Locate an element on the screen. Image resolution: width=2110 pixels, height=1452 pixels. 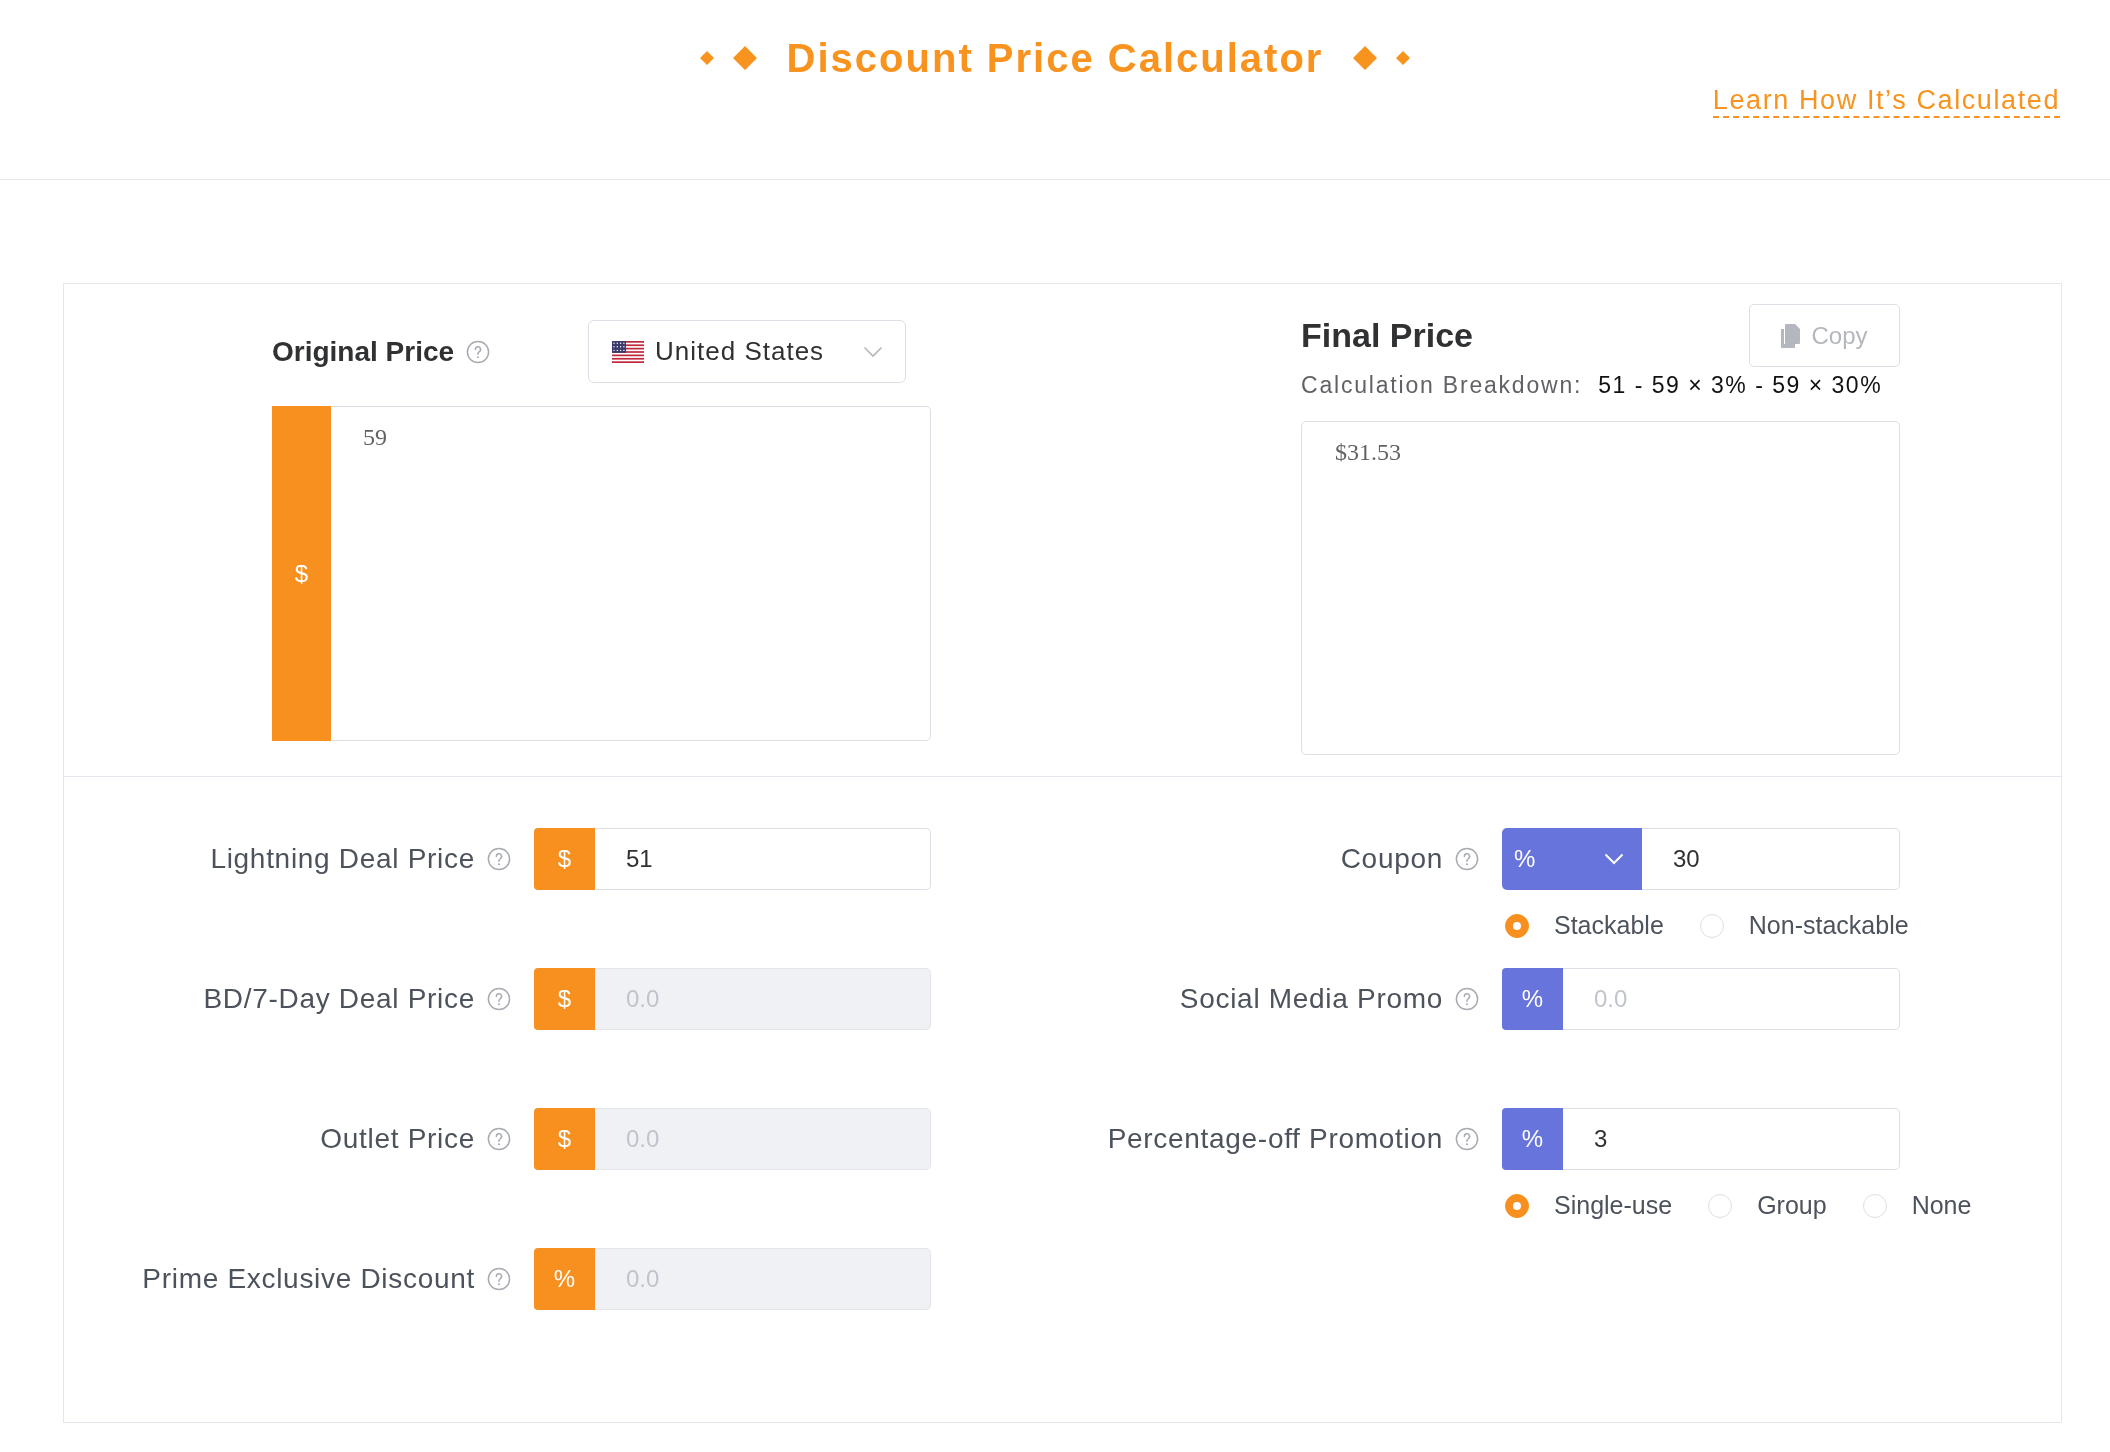
field-label: Percentage-off Promotion is located at coordinates (1275, 1139).